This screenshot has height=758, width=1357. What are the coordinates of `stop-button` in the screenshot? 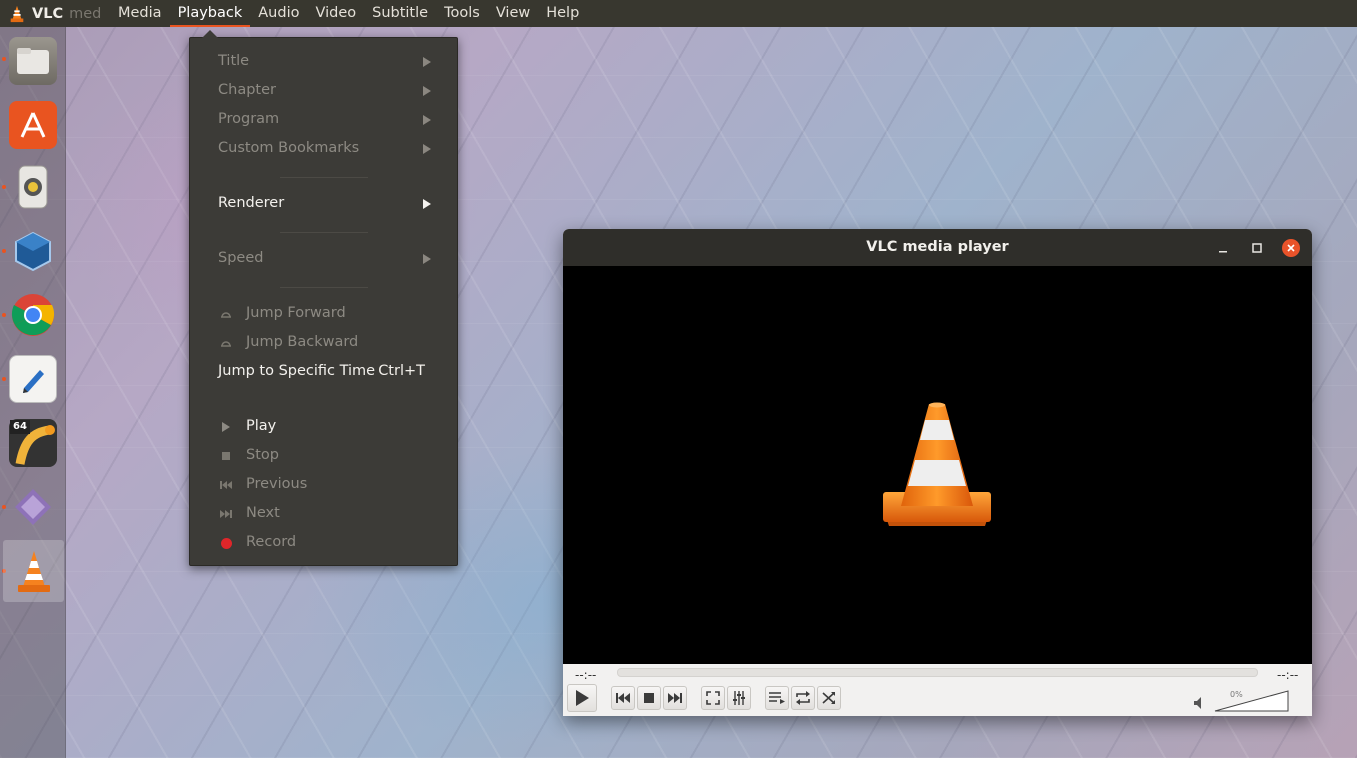 It's located at (649, 698).